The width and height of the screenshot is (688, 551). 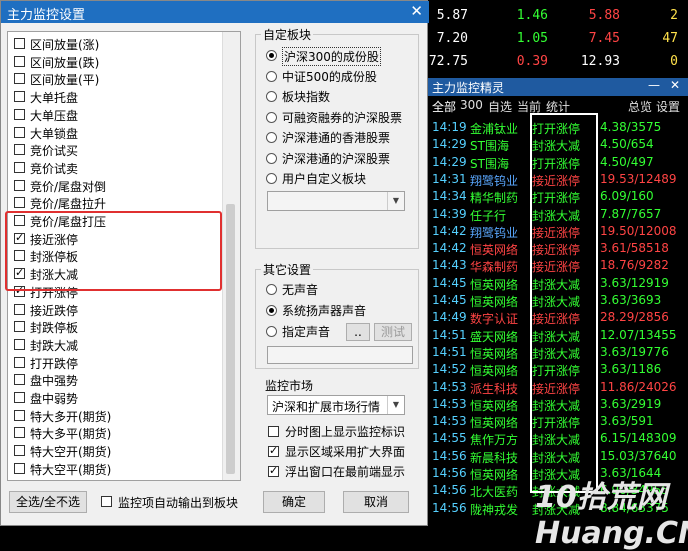 What do you see at coordinates (449, 421) in the screenshot?
I see `event-time: 14:53` at bounding box center [449, 421].